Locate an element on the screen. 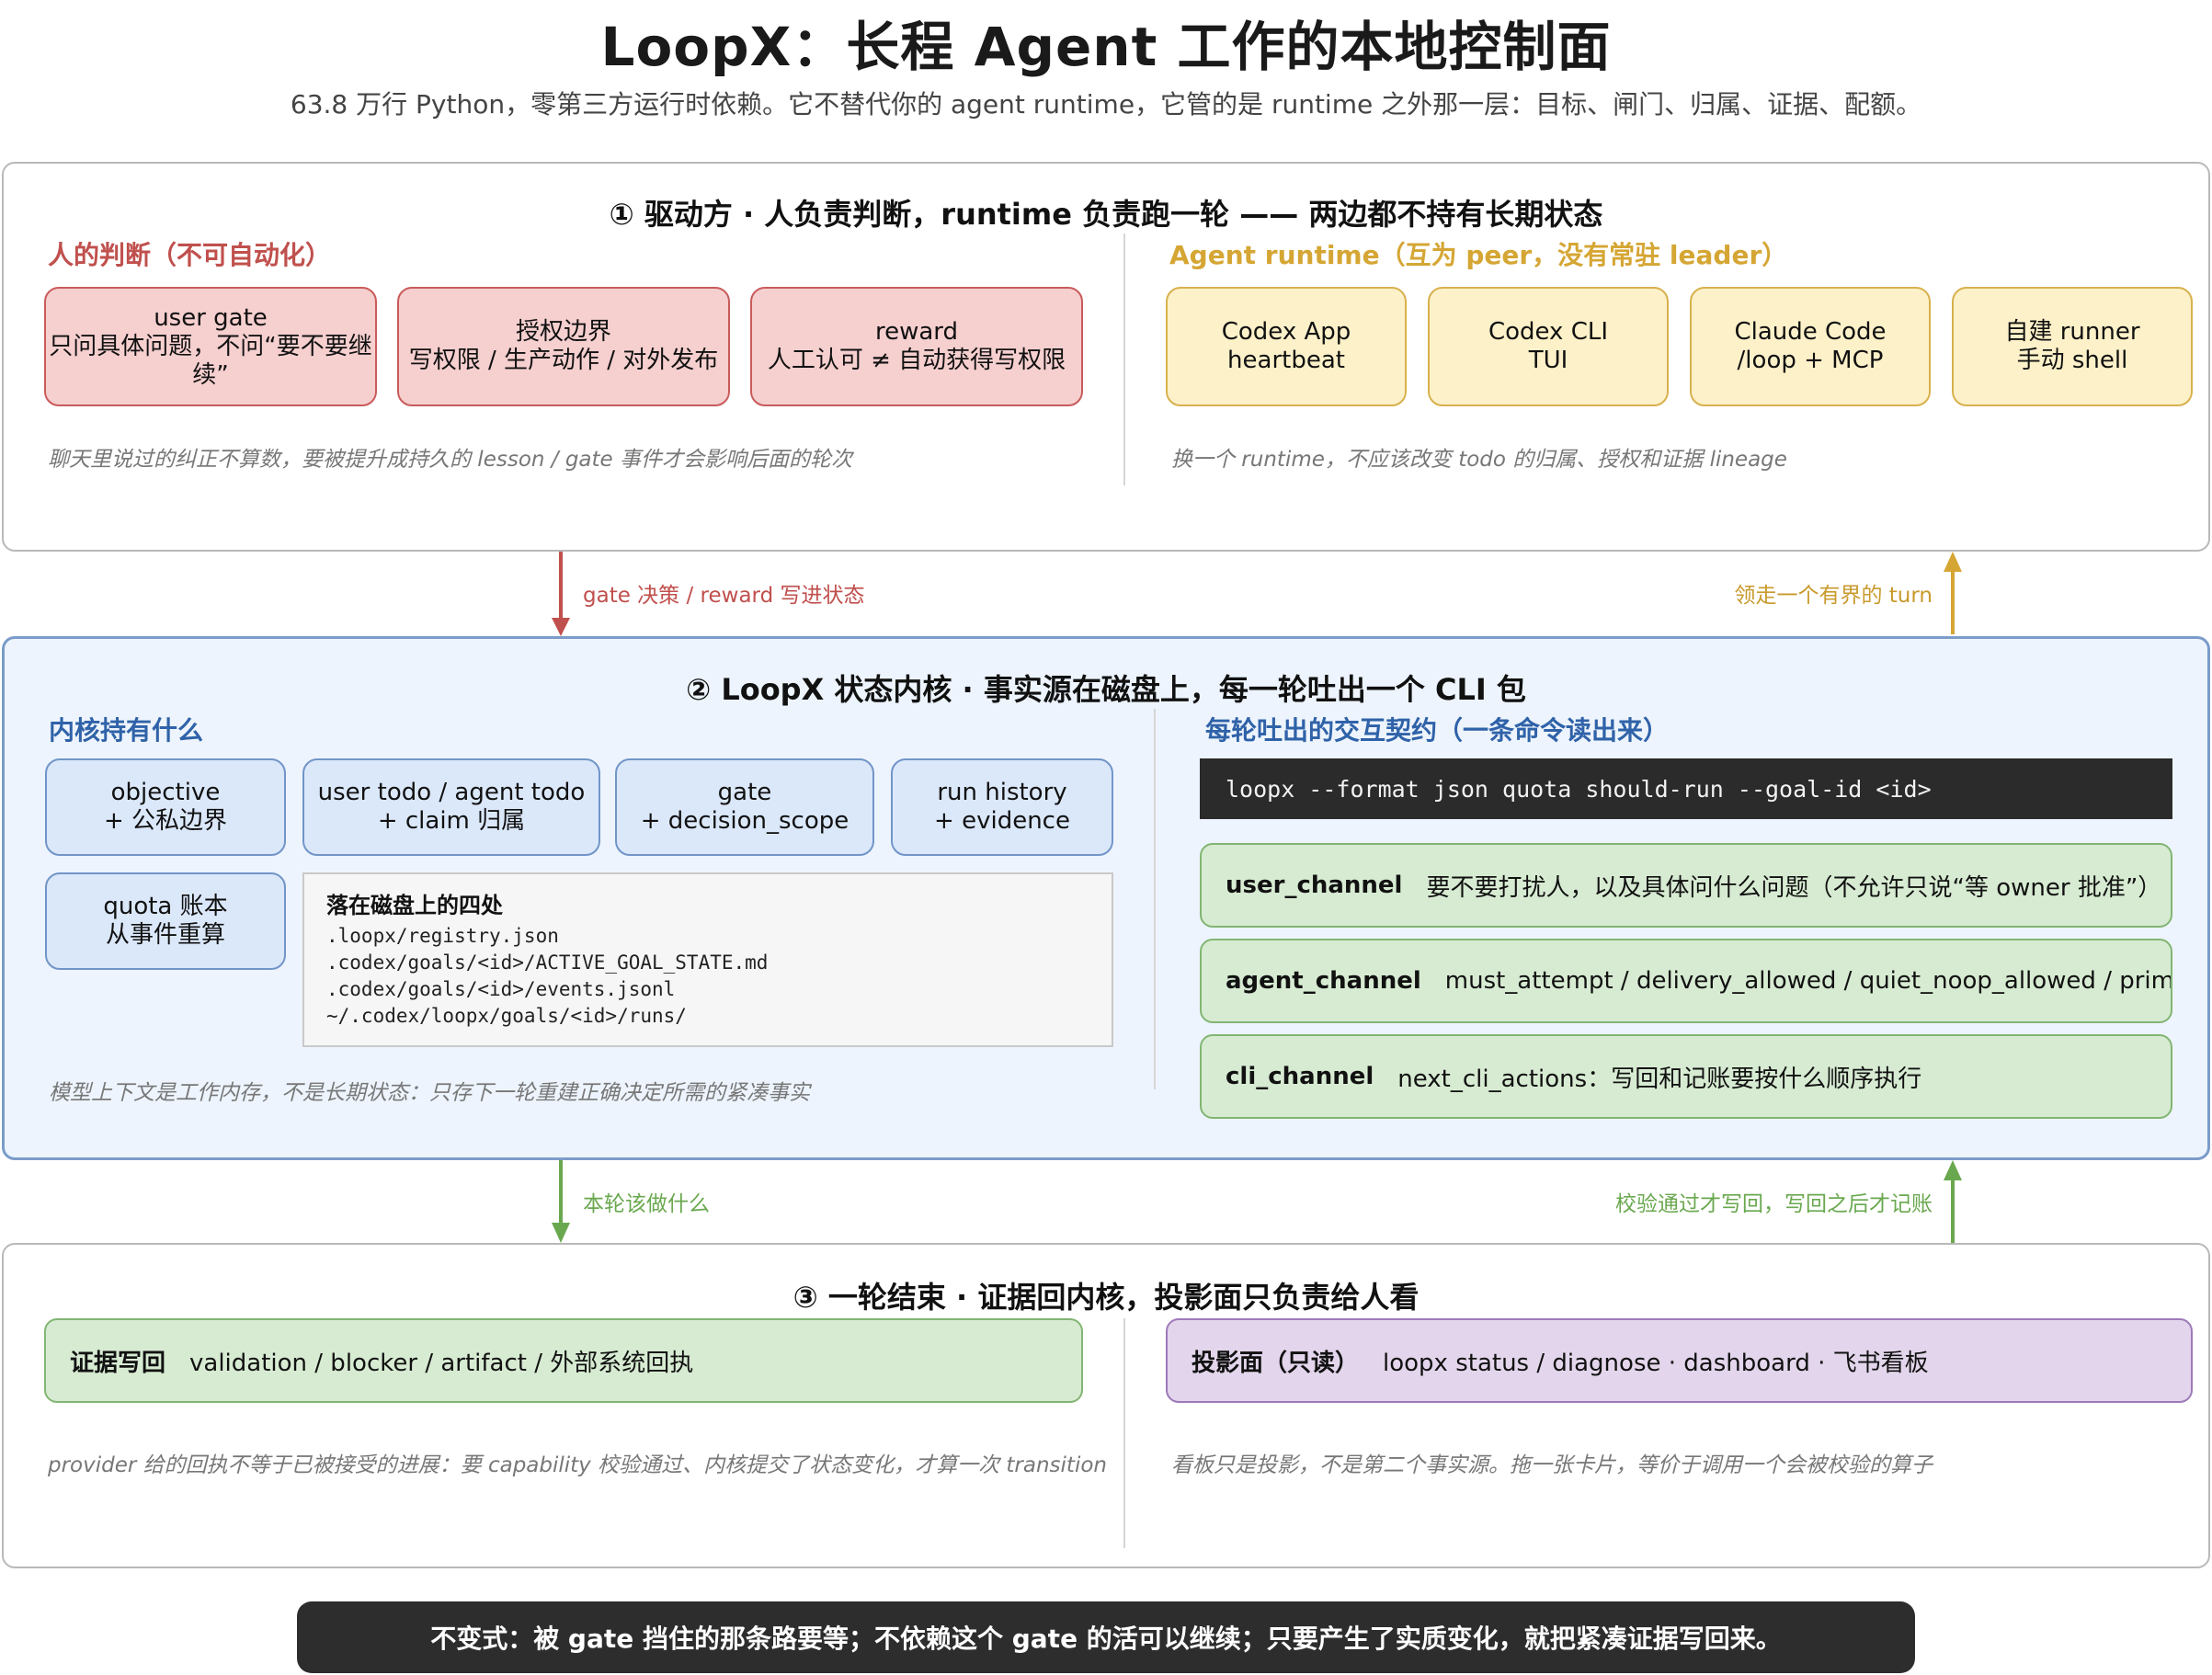  arrow-down-green is located at coordinates (561, 1201).